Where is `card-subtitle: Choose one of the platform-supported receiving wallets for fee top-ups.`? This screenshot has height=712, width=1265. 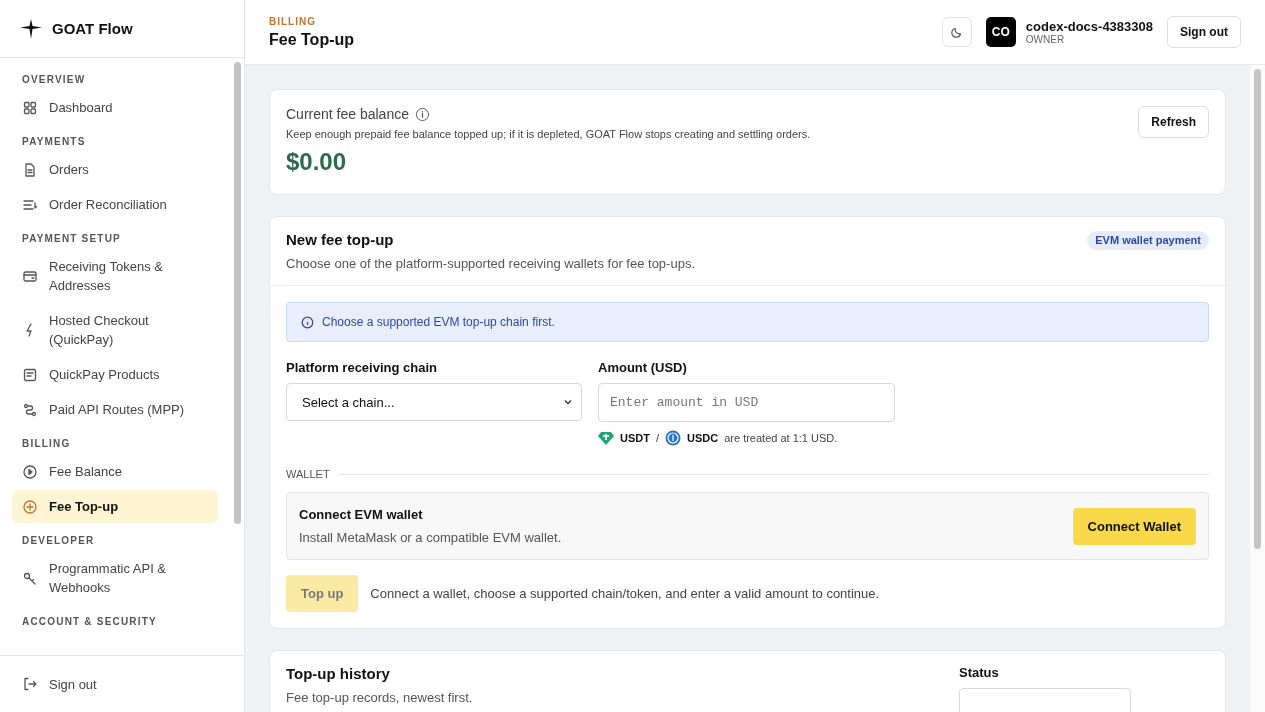
card-subtitle: Choose one of the platform-supported receiving wallets for fee top-ups. is located at coordinates (491, 263).